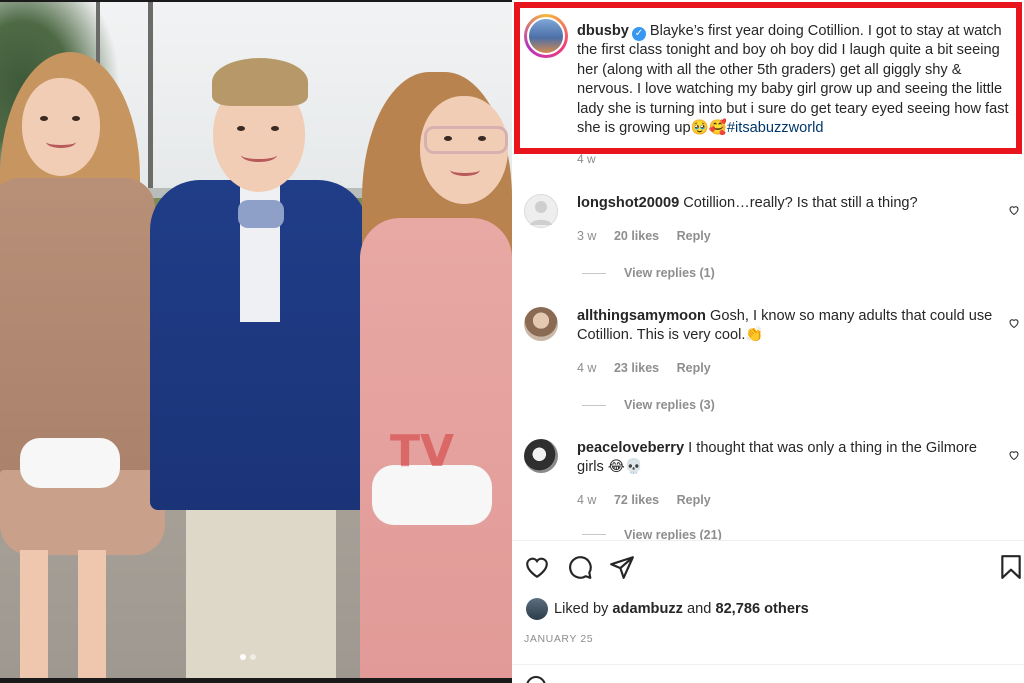 This screenshot has width=1024, height=683. What do you see at coordinates (61, 127) in the screenshot?
I see `girl-left-face` at bounding box center [61, 127].